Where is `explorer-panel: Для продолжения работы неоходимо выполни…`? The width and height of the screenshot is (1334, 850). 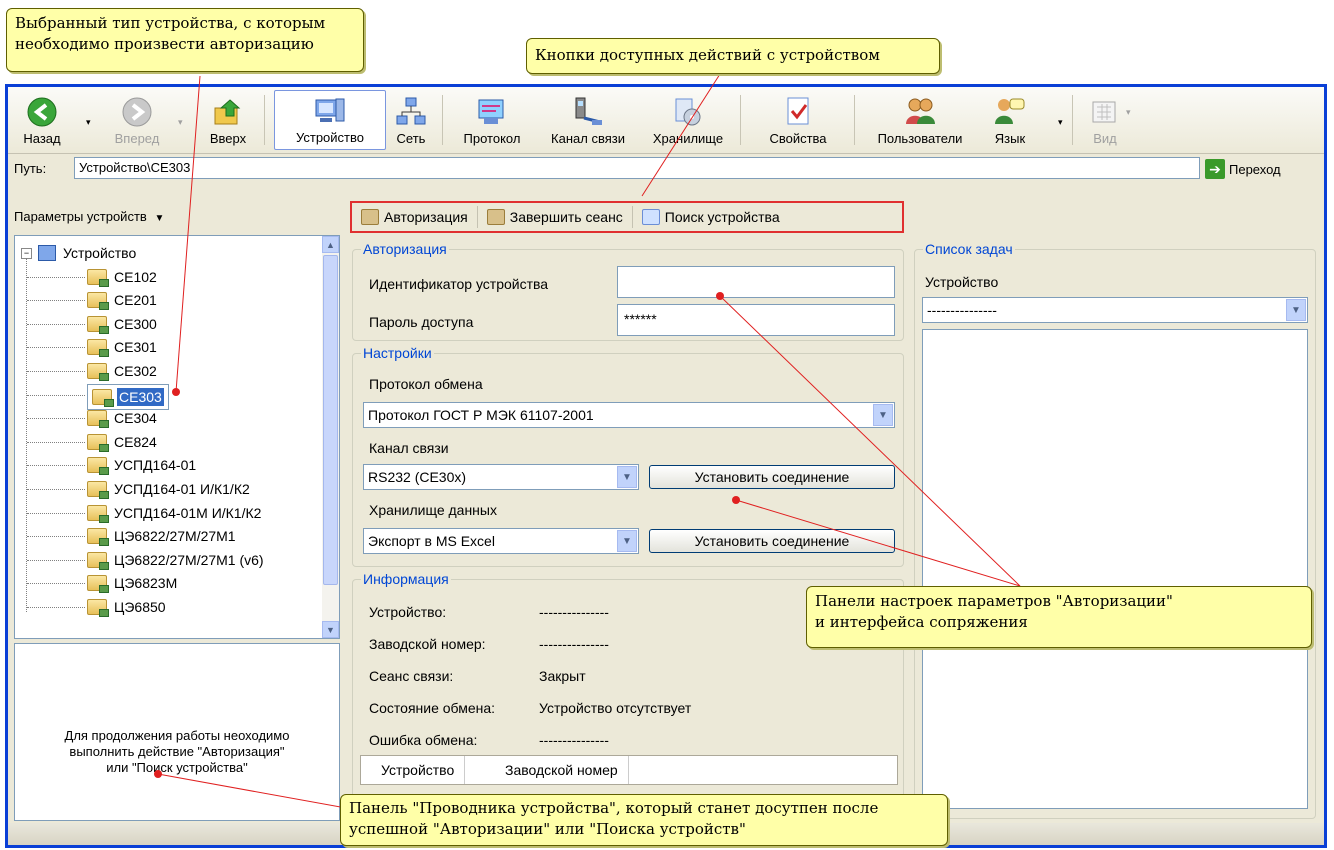
explorer-panel: Для продолжения работы неоходимо выполни… is located at coordinates (177, 732).